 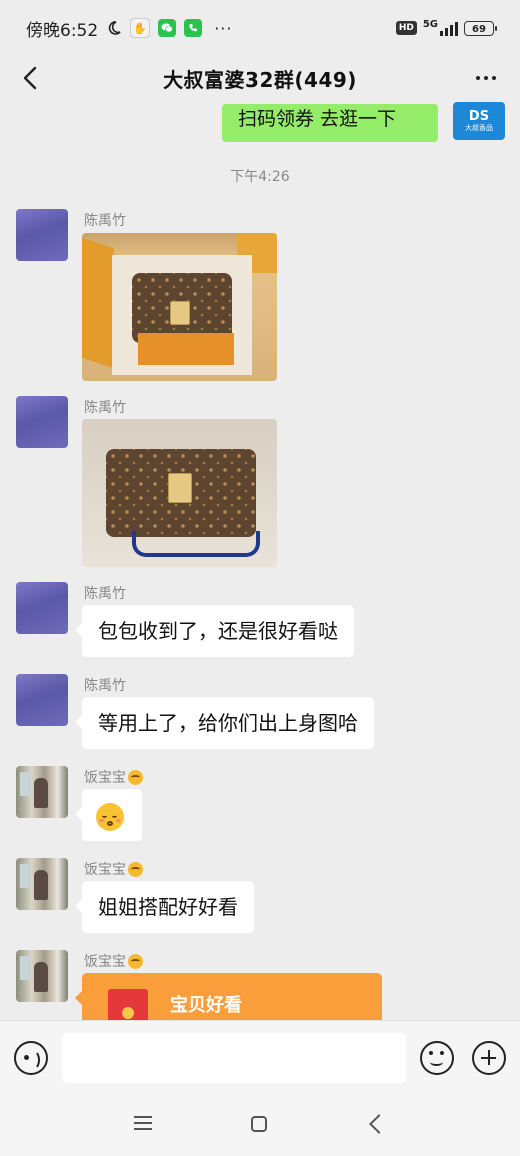 I want to click on self-avatar: DS 大叔香品, so click(x=479, y=121).